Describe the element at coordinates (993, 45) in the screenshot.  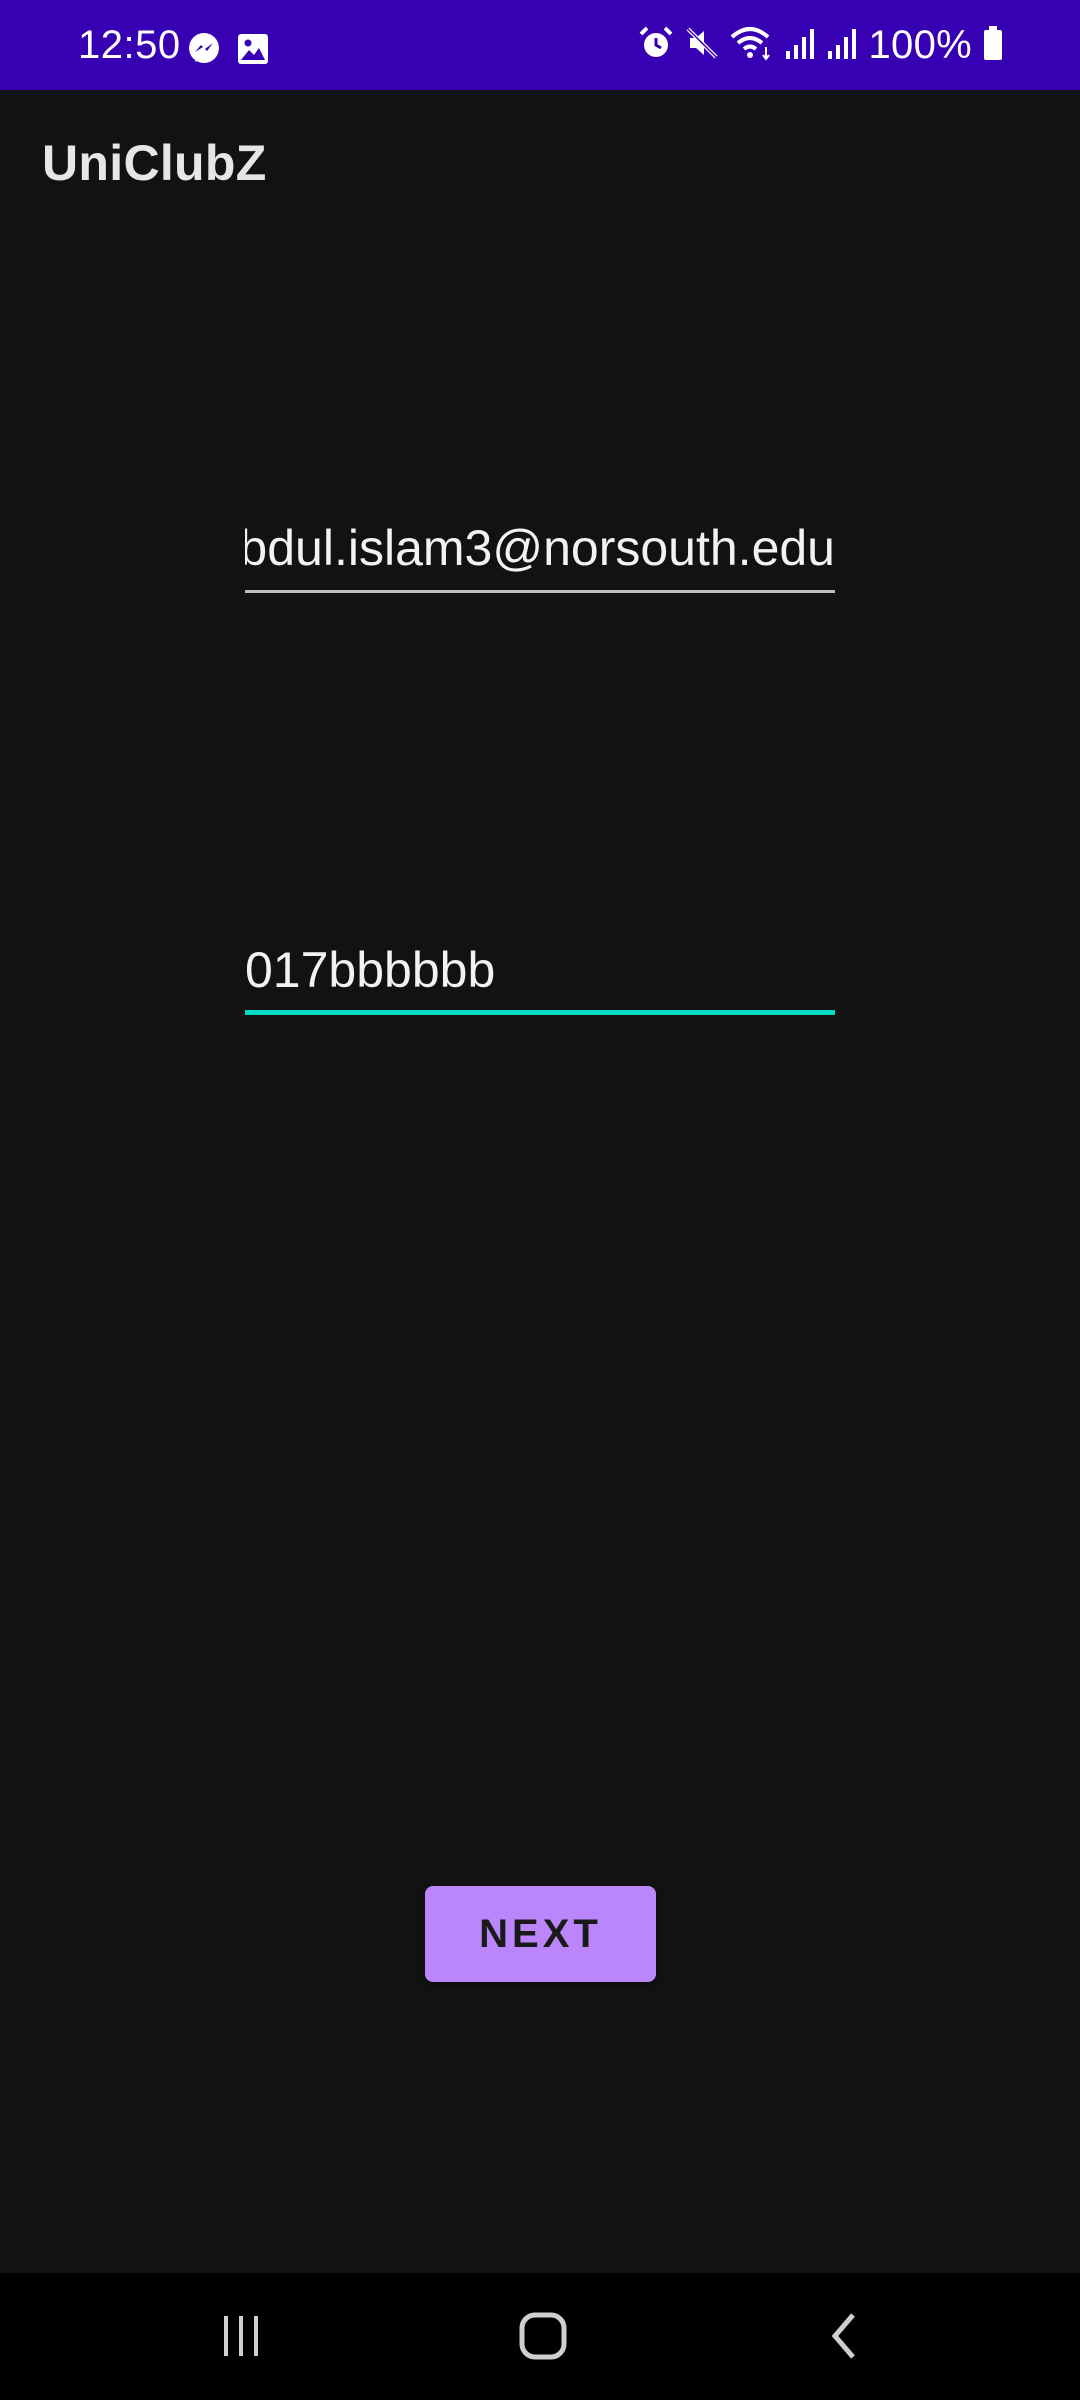
I see `battery-icon` at that location.